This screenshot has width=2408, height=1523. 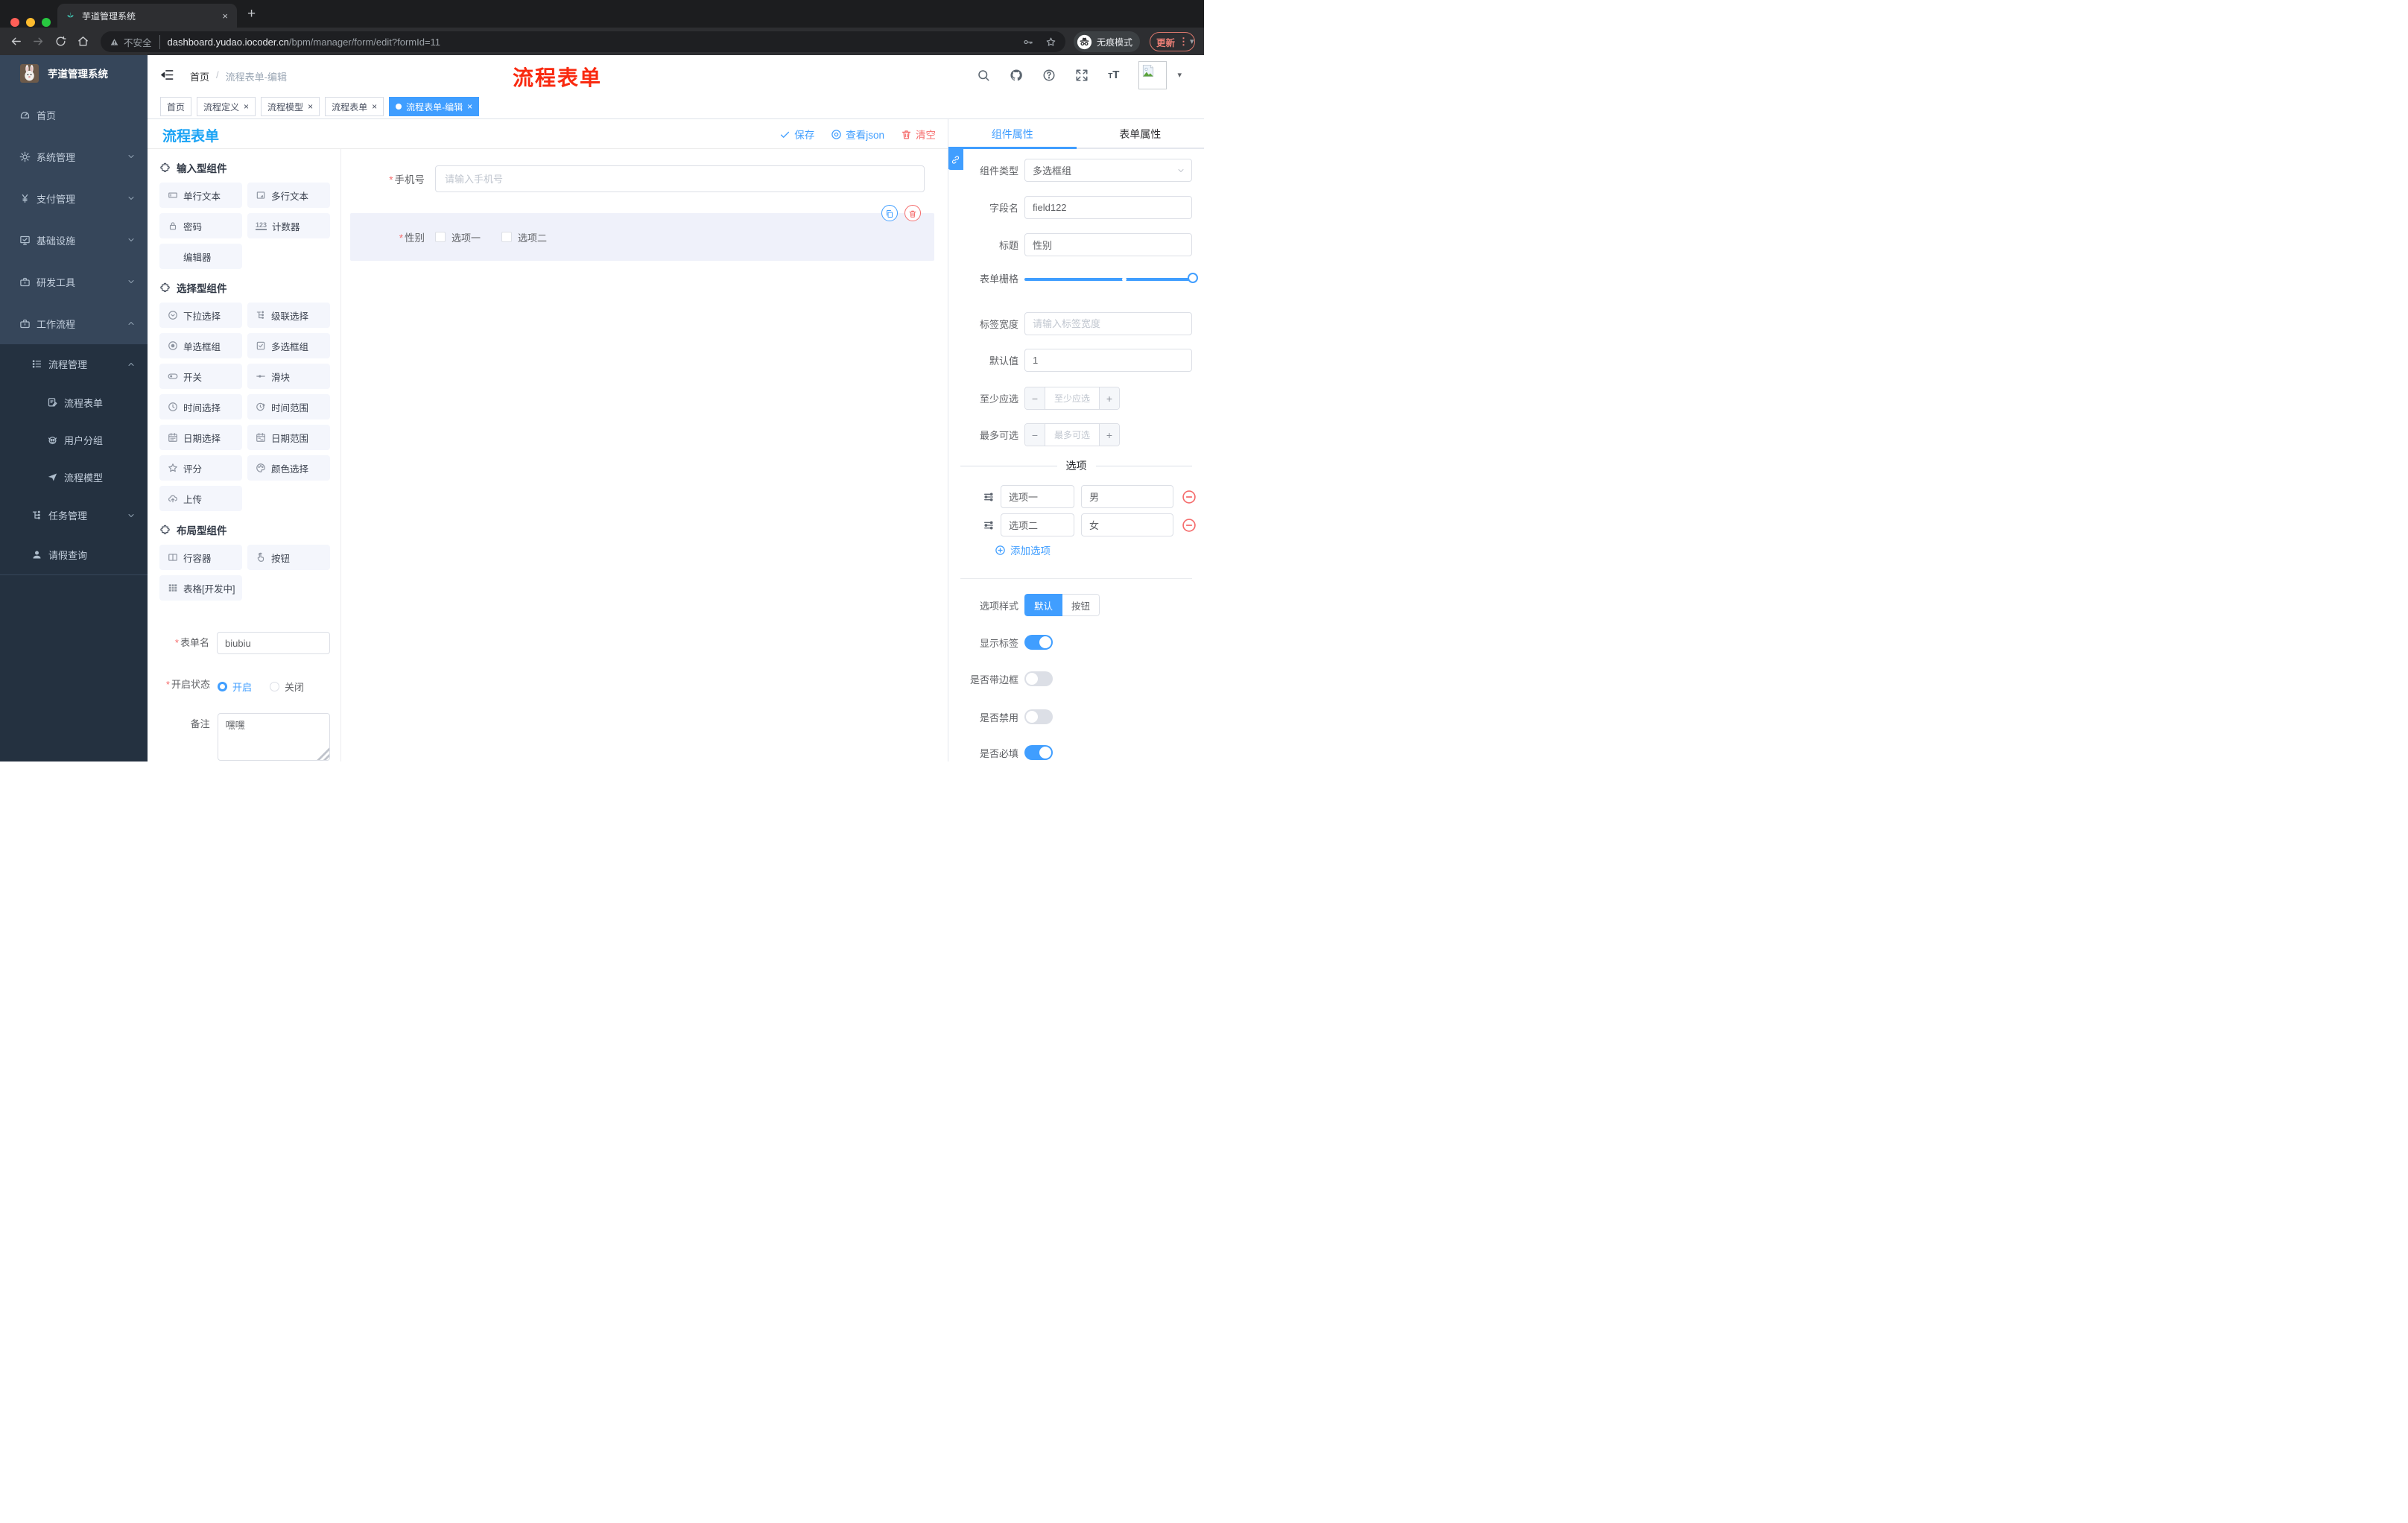 What do you see at coordinates (524, 237) in the screenshot?
I see `checkbox-option-选项二: 选项二` at bounding box center [524, 237].